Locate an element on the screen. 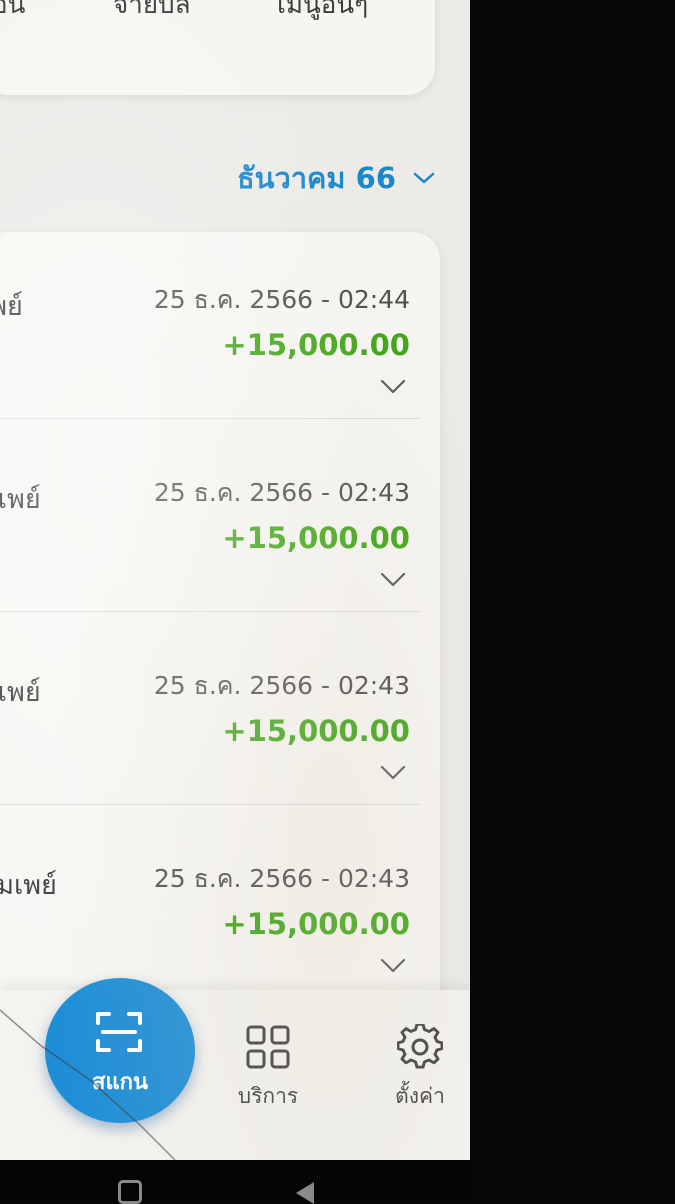 The width and height of the screenshot is (675, 1204). back-icon is located at coordinates (305, 1193).